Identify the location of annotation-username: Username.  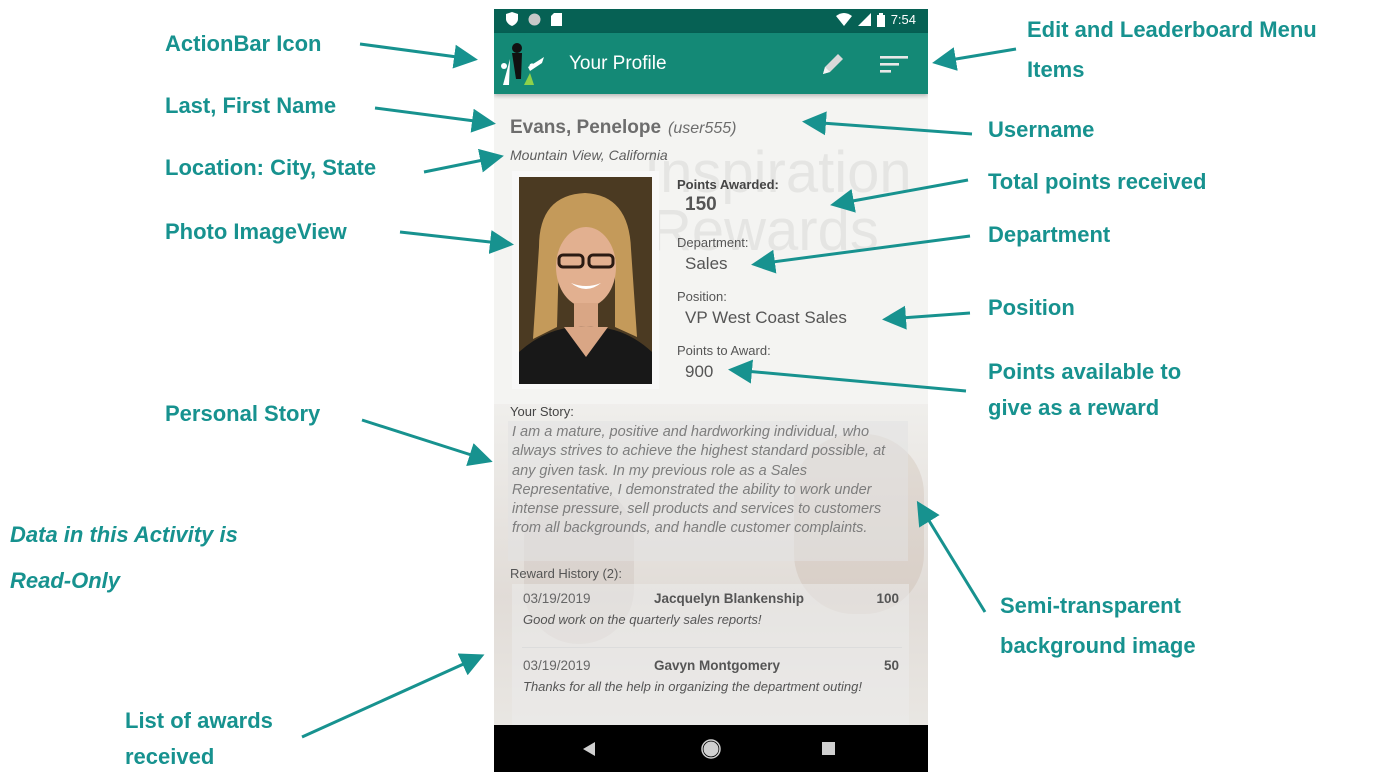
(1041, 129).